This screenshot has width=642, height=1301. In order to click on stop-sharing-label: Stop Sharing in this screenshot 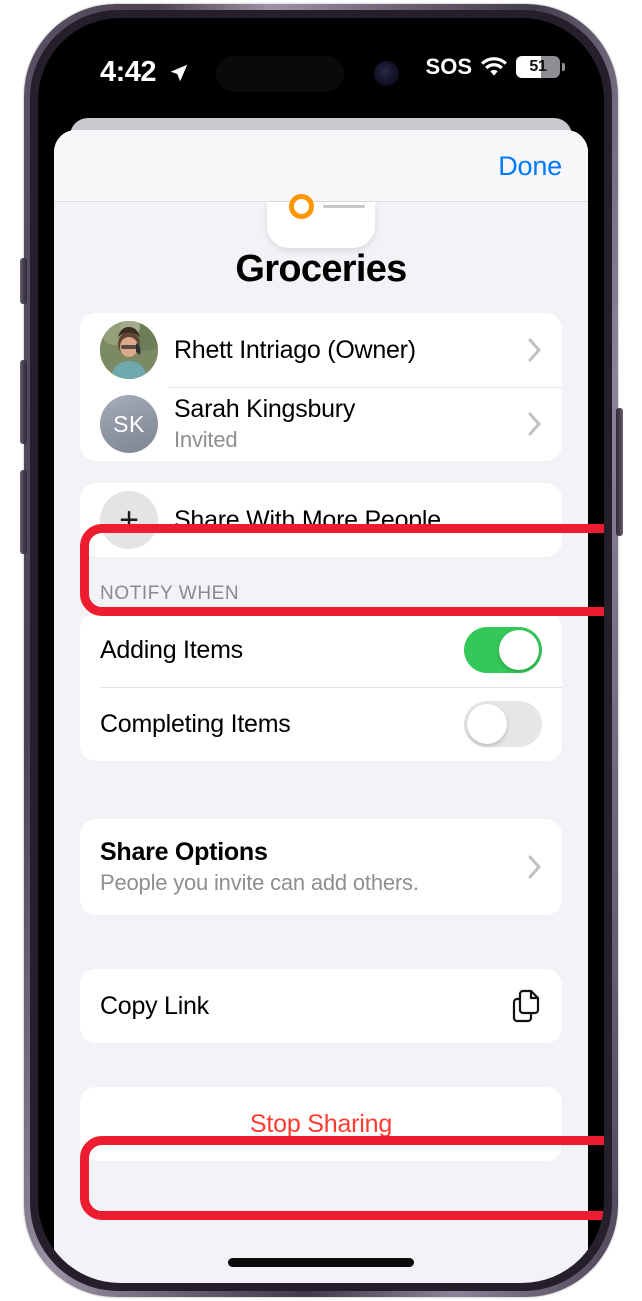, I will do `click(321, 1123)`.